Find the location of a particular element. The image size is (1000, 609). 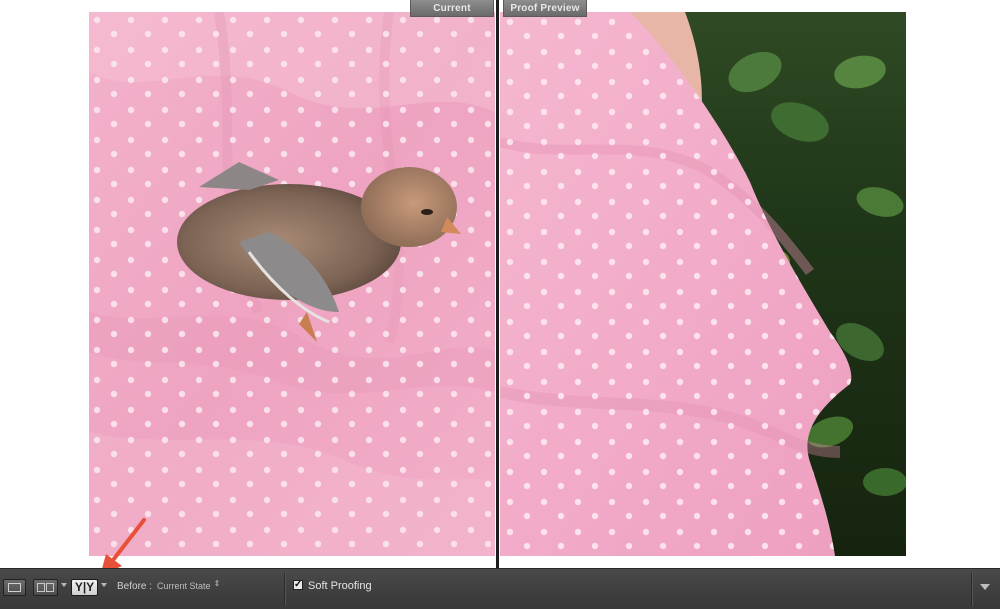

soft-proofing-label: Soft Proofing is located at coordinates (340, 586).